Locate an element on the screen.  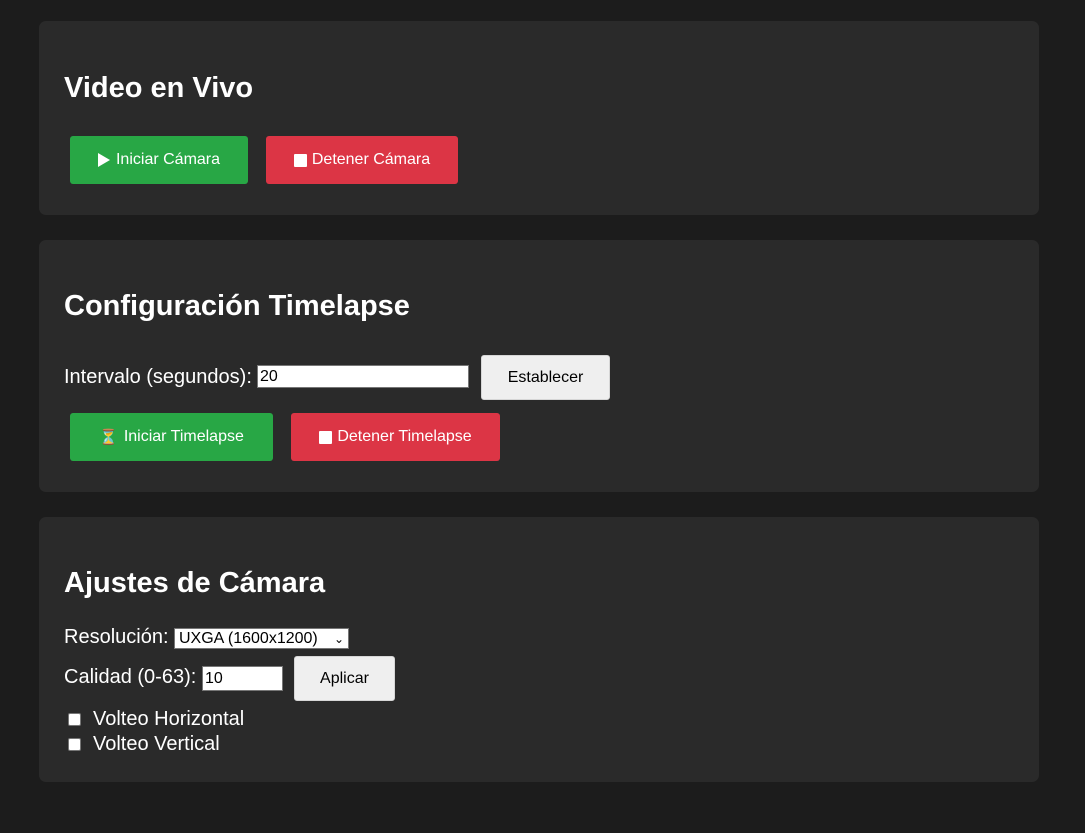
resolution-selected-value: UXGA (1600x1200) is located at coordinates (248, 638).